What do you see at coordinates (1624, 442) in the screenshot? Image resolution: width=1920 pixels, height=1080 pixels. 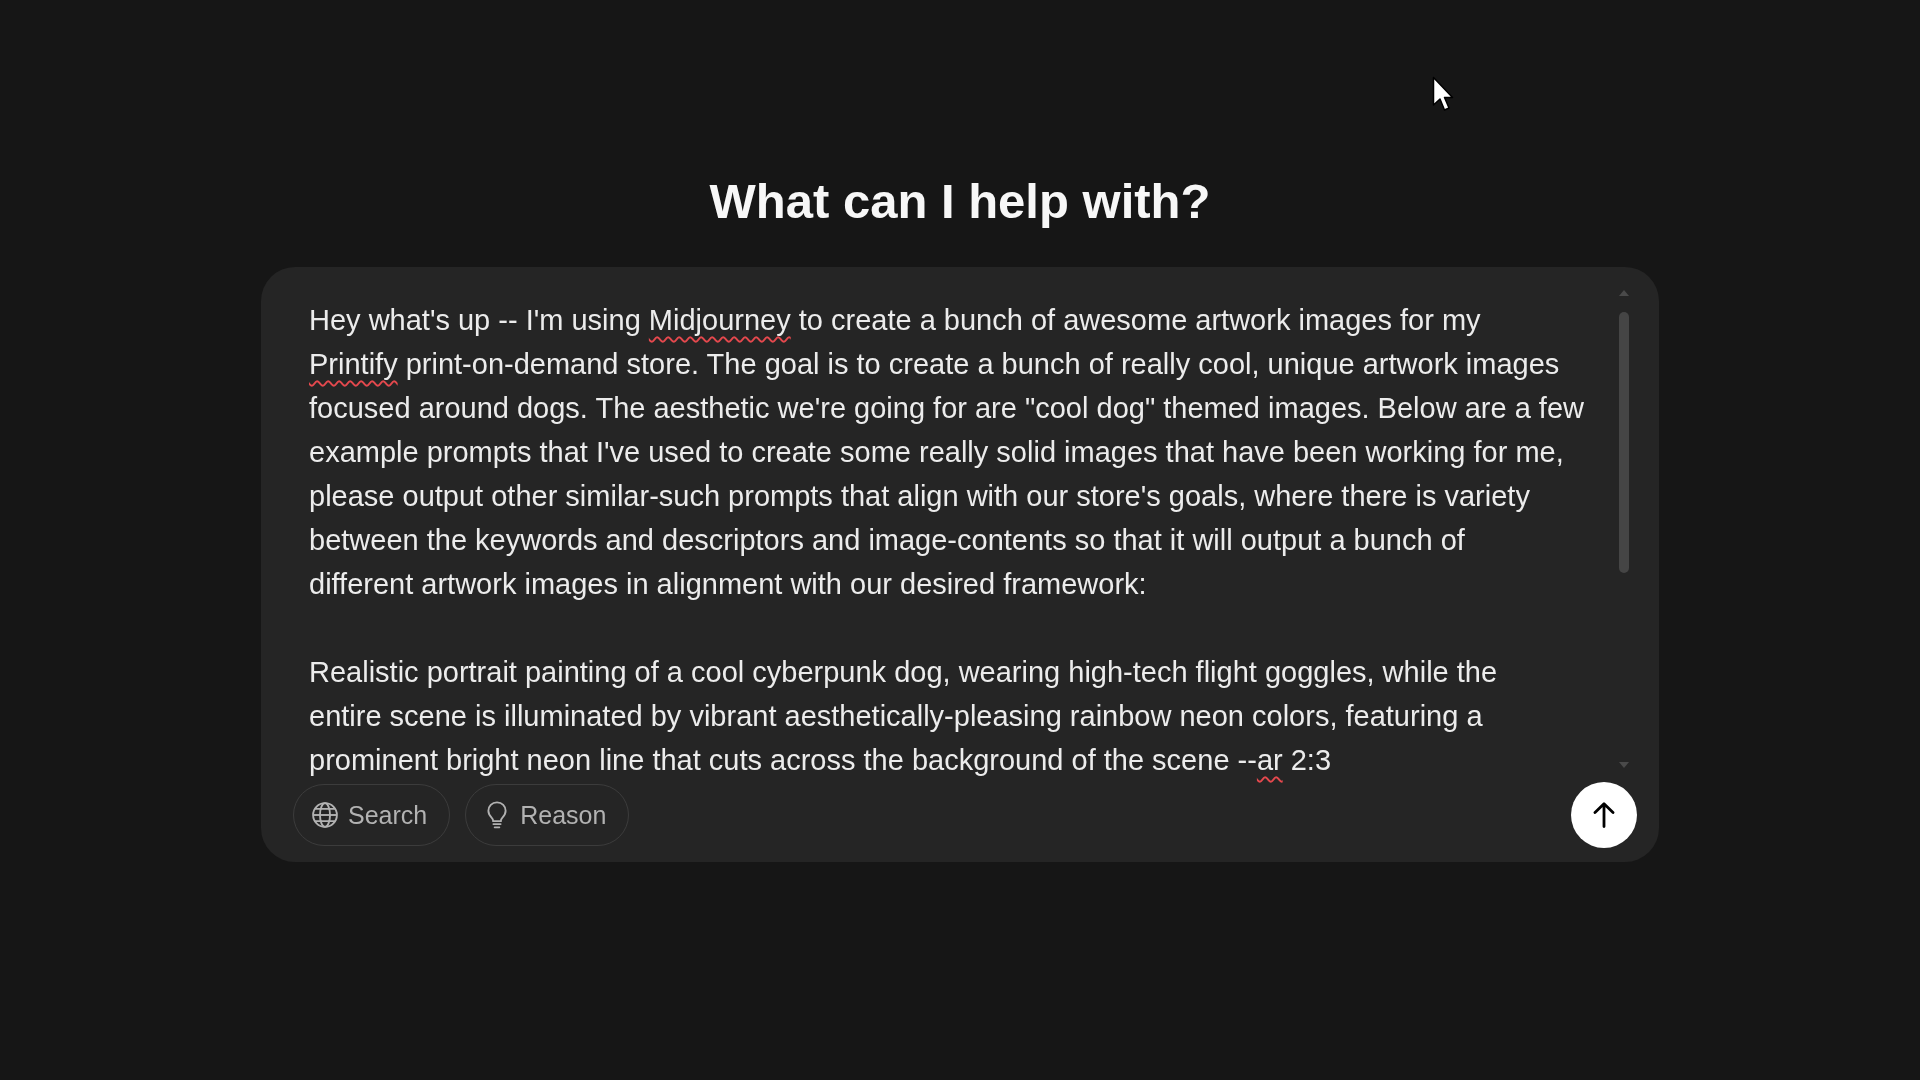 I see `scrollbar-thumb` at bounding box center [1624, 442].